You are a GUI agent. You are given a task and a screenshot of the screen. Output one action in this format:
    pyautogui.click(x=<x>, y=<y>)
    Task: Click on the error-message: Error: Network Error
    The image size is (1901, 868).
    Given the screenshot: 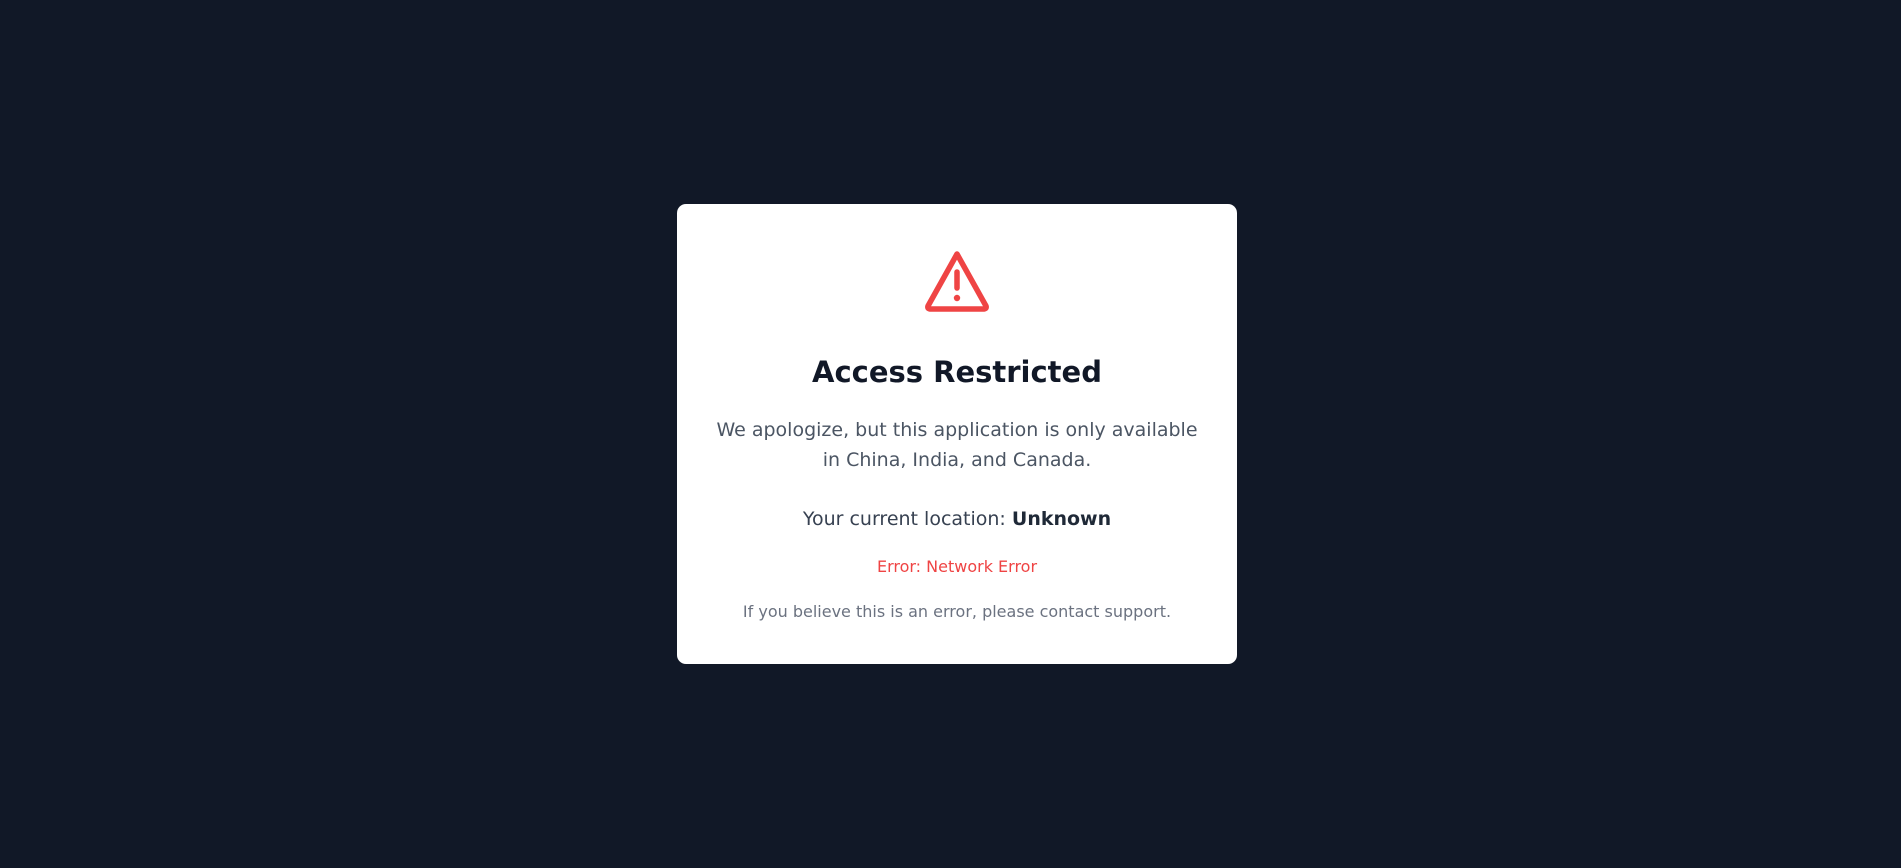 What is the action you would take?
    pyautogui.click(x=957, y=566)
    